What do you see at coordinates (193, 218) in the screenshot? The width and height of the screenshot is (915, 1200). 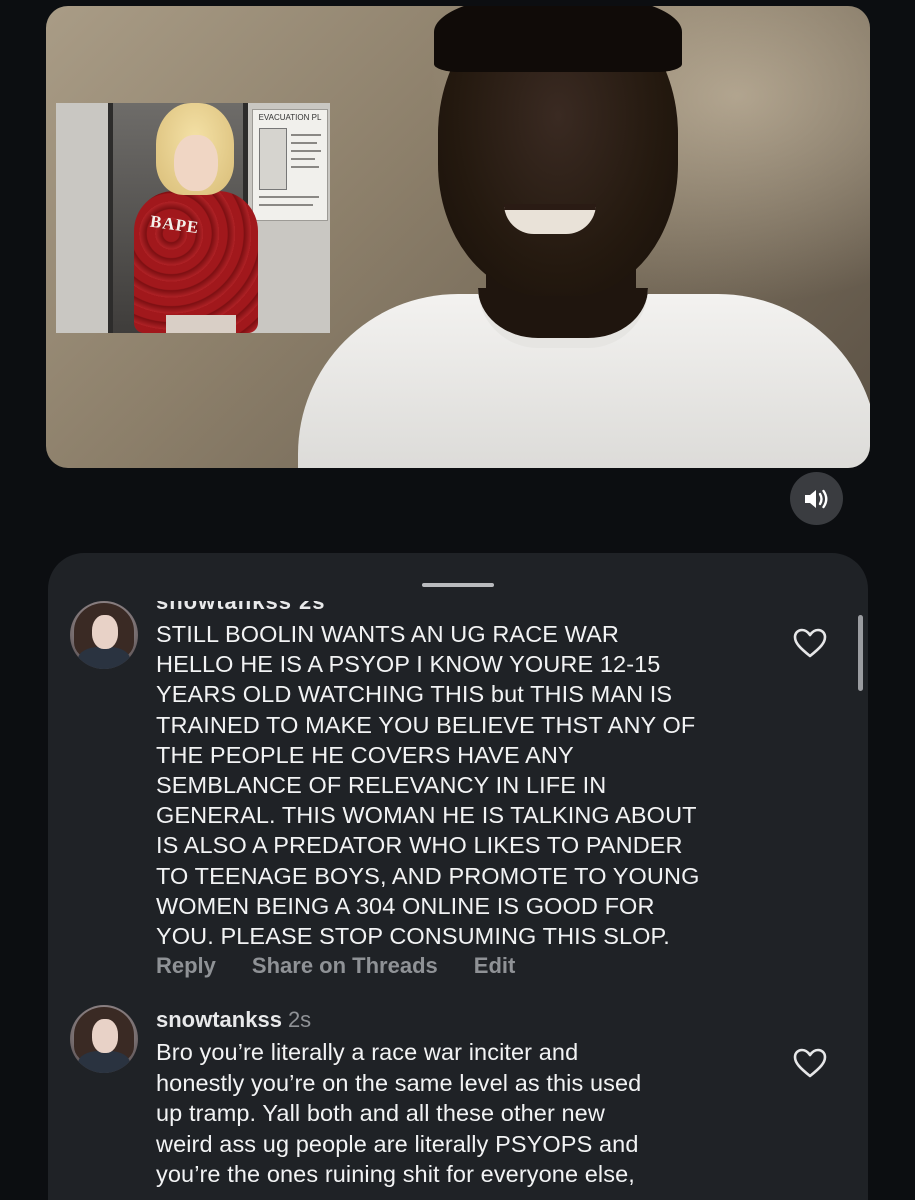 I see `inset-photo: EVACUATION PL BAPE` at bounding box center [193, 218].